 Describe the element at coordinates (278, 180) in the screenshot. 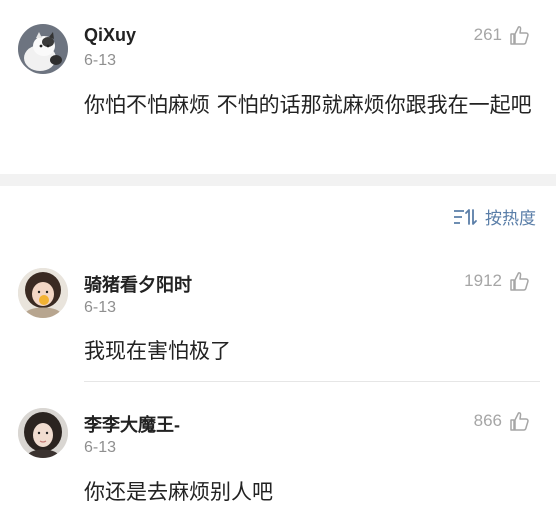

I see `section-divider` at that location.